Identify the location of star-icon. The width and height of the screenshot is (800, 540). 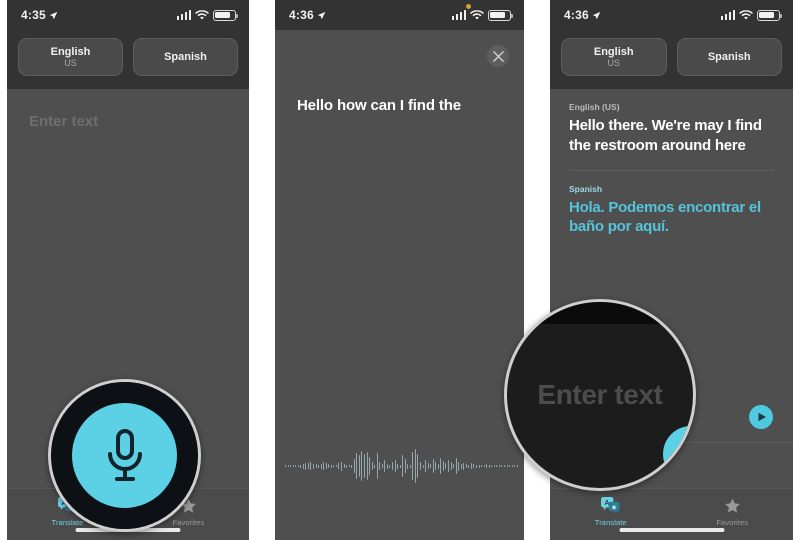
(732, 505).